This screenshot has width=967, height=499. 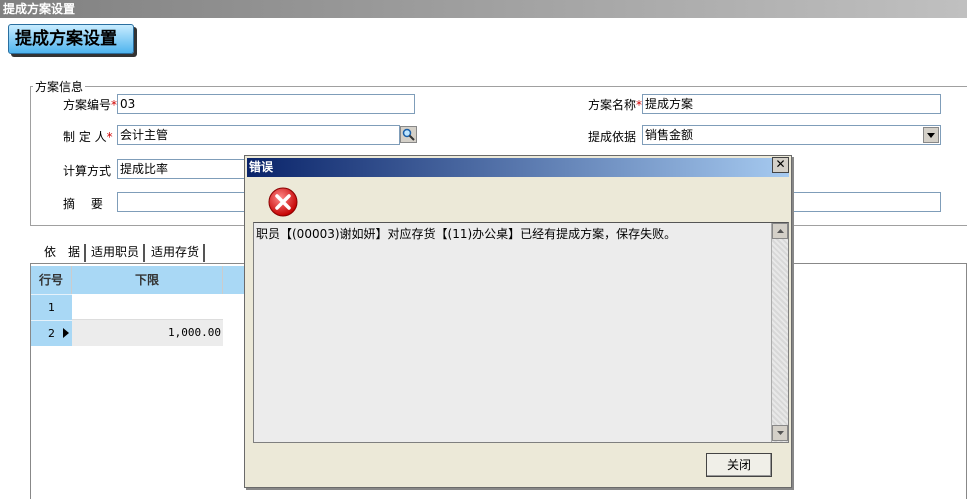 I want to click on creator-label: 制 定 人*, so click(x=88, y=137).